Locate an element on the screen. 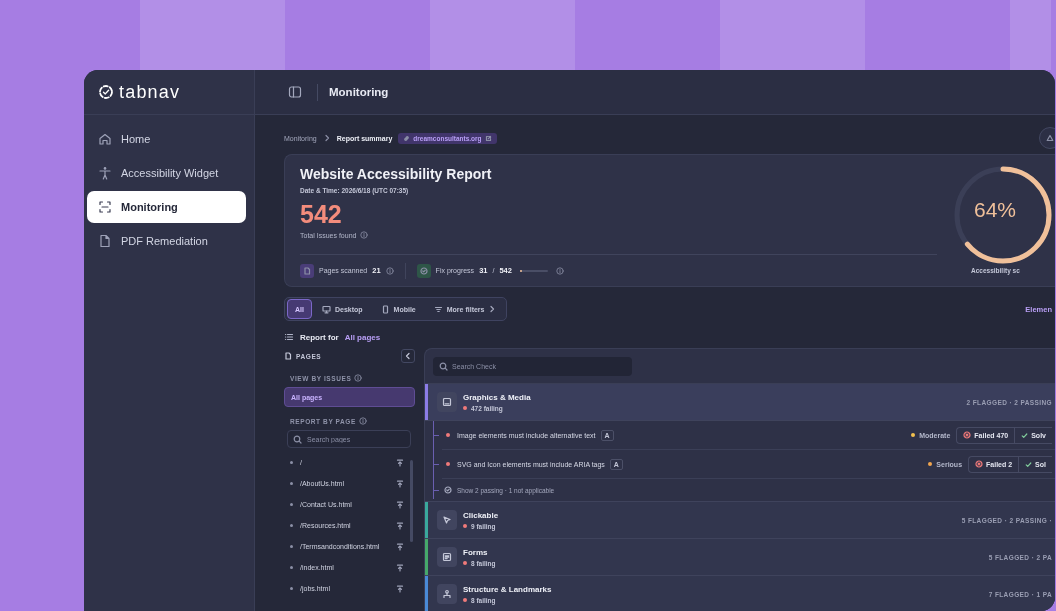 Image resolution: width=1056 pixels, height=611 pixels. chevron-left-icon is located at coordinates (408, 356).